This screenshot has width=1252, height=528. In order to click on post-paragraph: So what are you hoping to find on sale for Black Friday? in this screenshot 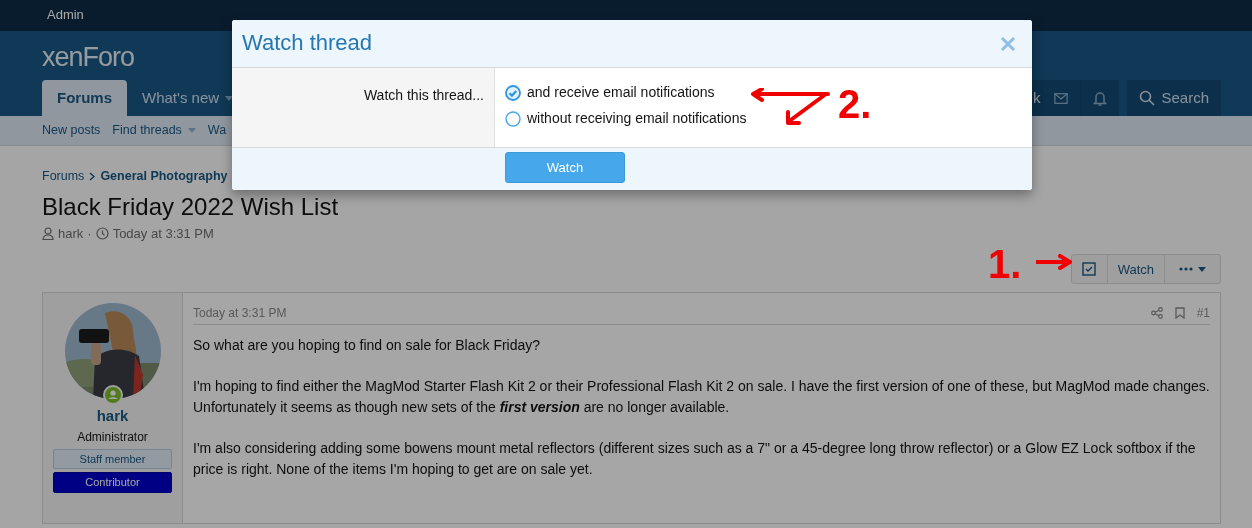, I will do `click(367, 346)`.